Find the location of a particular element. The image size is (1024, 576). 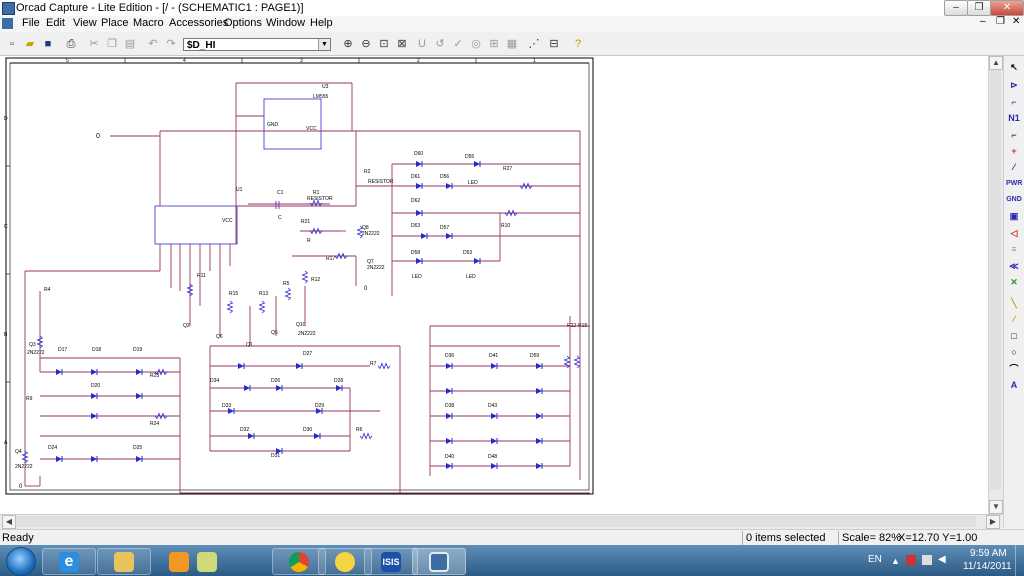

vertical-scroll-track is located at coordinates (995, 280).